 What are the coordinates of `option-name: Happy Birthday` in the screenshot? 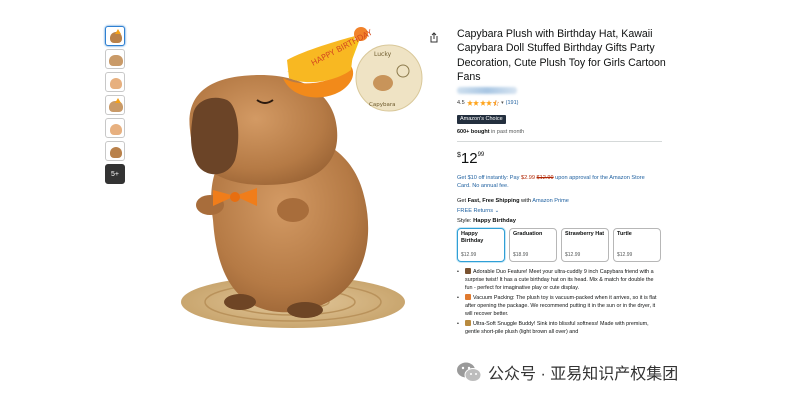 It's located at (472, 237).